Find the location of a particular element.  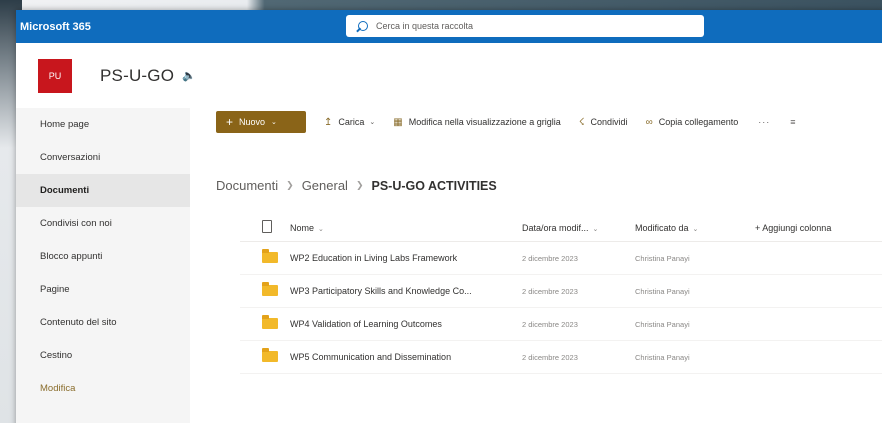

upload-label: Carica is located at coordinates (351, 122).